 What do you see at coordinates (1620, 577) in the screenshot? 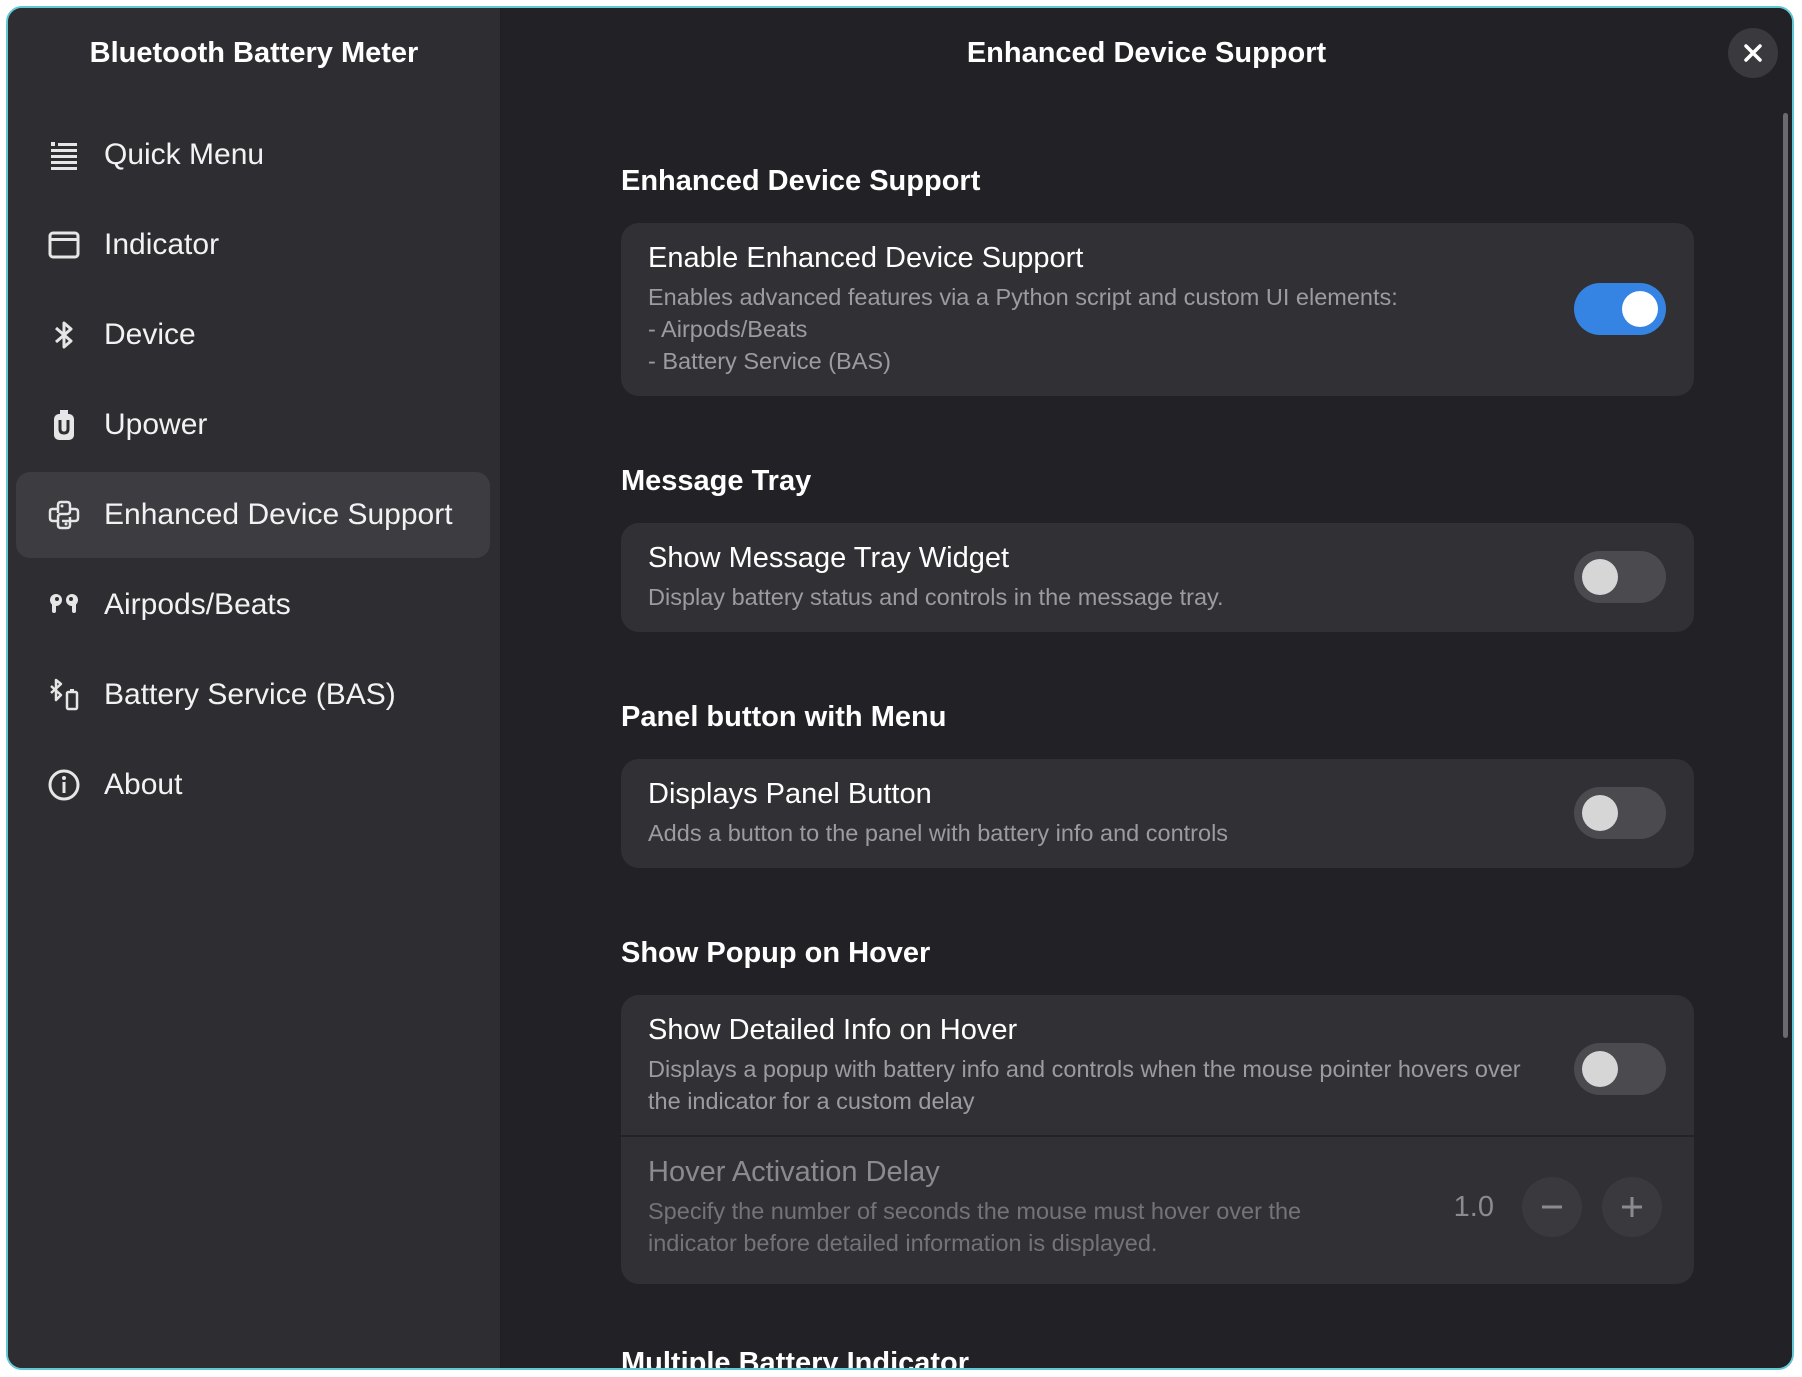
I see `message-tray-toggle` at bounding box center [1620, 577].